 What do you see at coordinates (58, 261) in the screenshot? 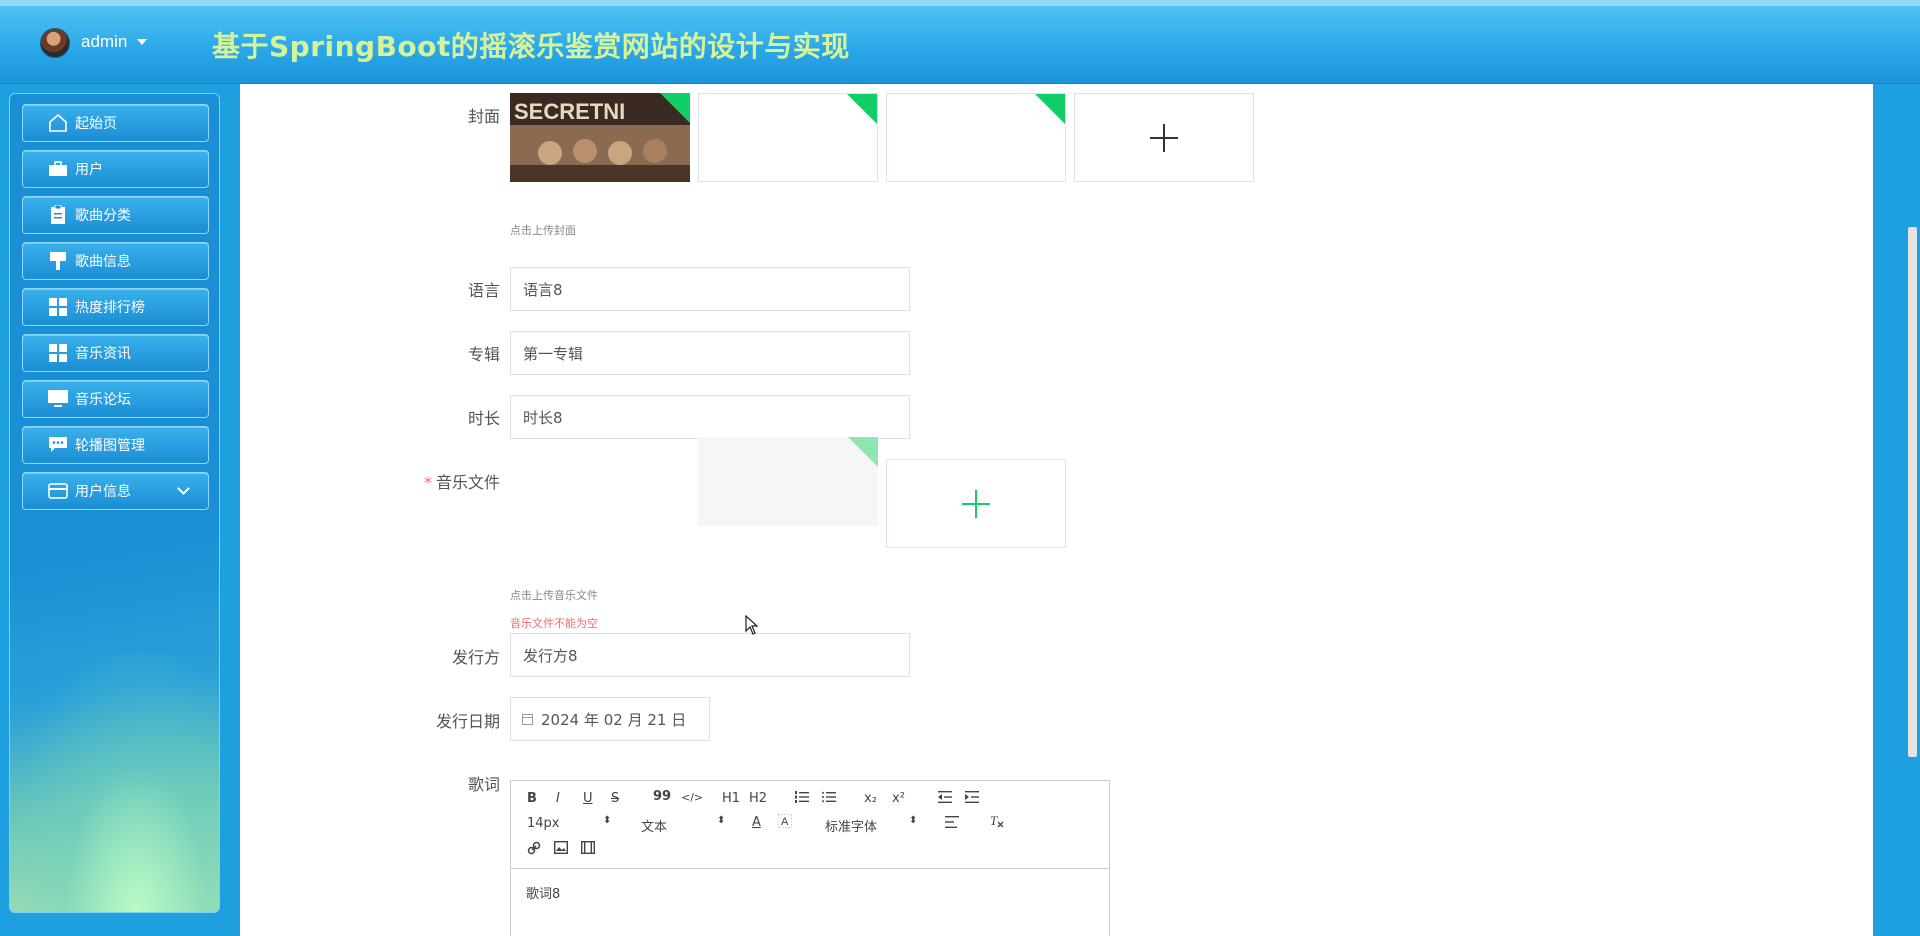
I see `brush-icon` at bounding box center [58, 261].